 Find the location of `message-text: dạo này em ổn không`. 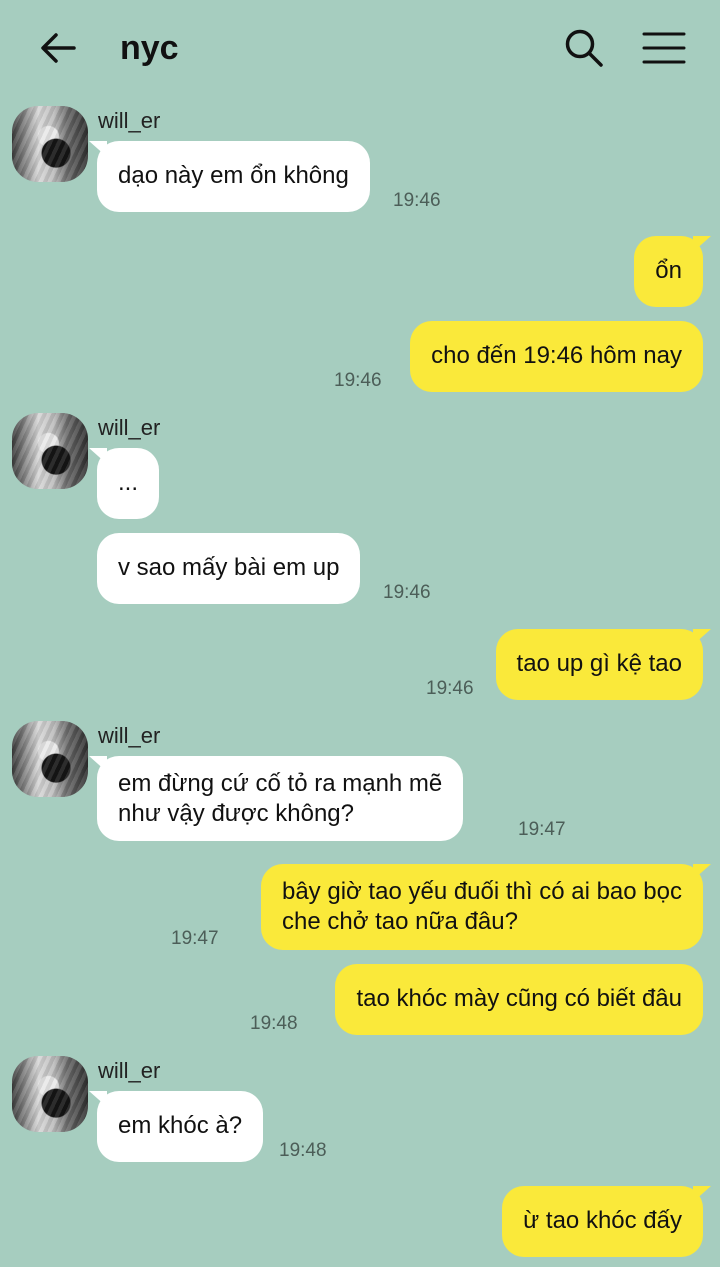

message-text: dạo này em ổn không is located at coordinates (233, 175).